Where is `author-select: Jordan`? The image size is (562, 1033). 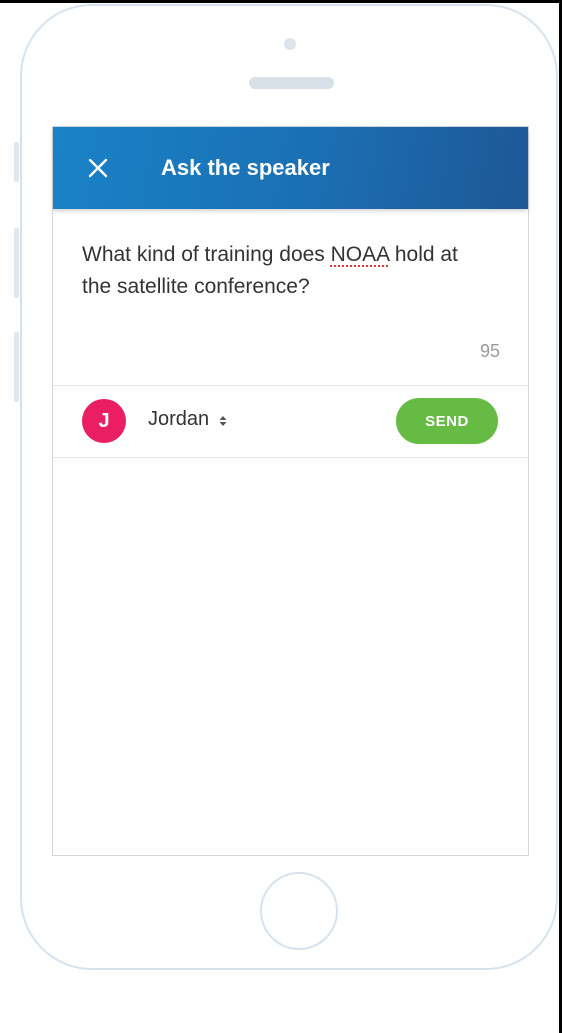 author-select: Jordan is located at coordinates (187, 419).